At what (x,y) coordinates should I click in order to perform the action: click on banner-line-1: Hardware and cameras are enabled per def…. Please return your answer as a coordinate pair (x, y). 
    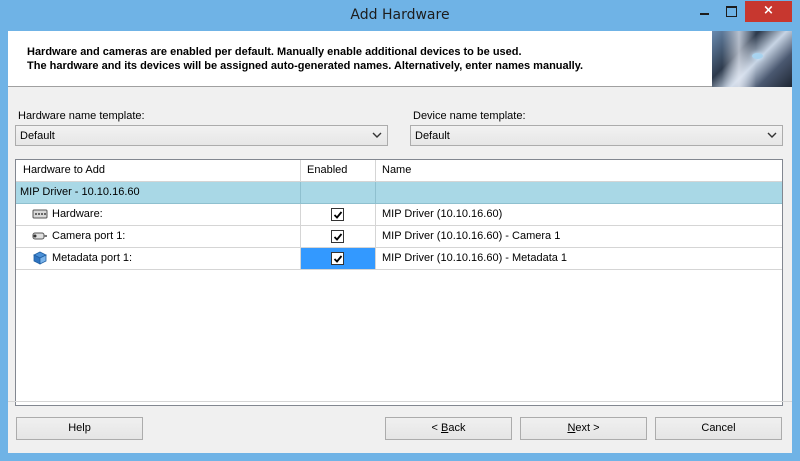
    Looking at the image, I should click on (274, 52).